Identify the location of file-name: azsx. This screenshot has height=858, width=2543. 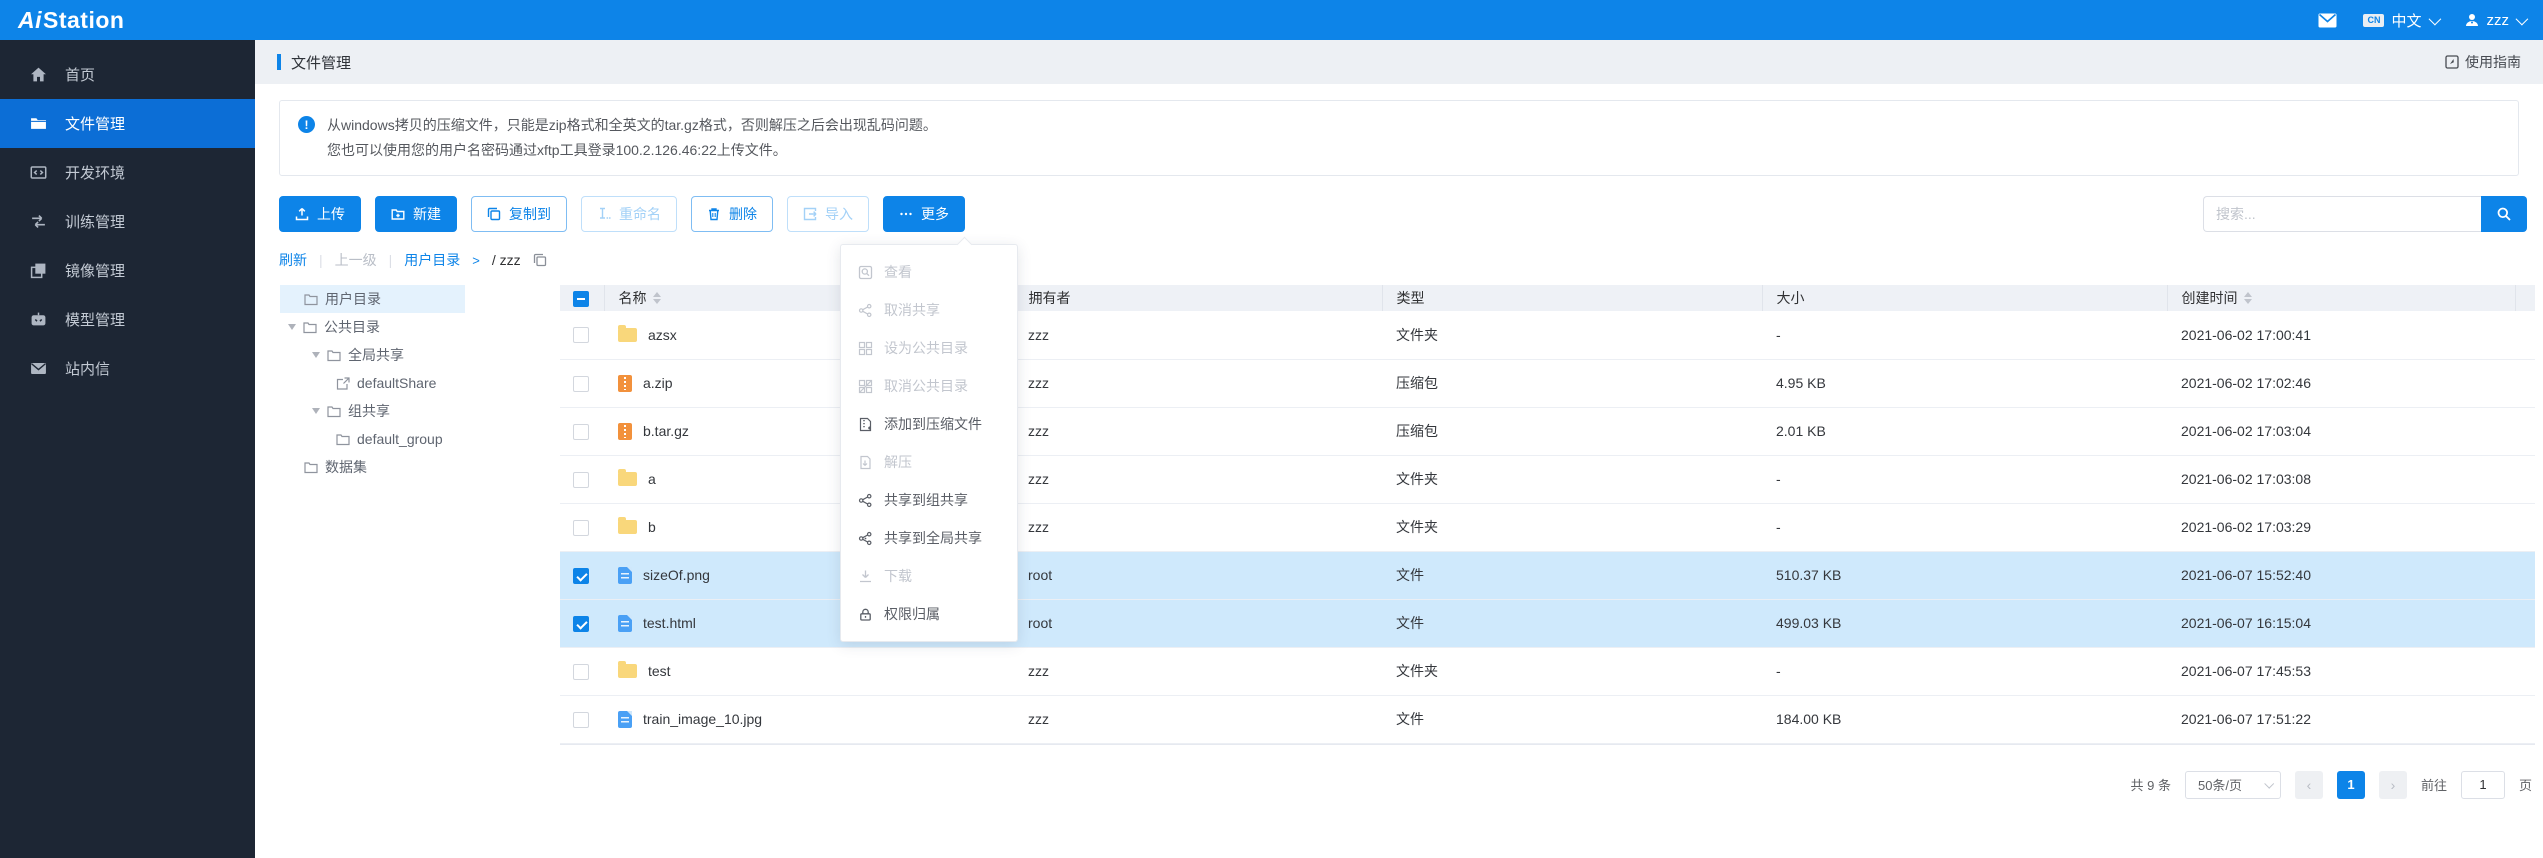
(662, 335).